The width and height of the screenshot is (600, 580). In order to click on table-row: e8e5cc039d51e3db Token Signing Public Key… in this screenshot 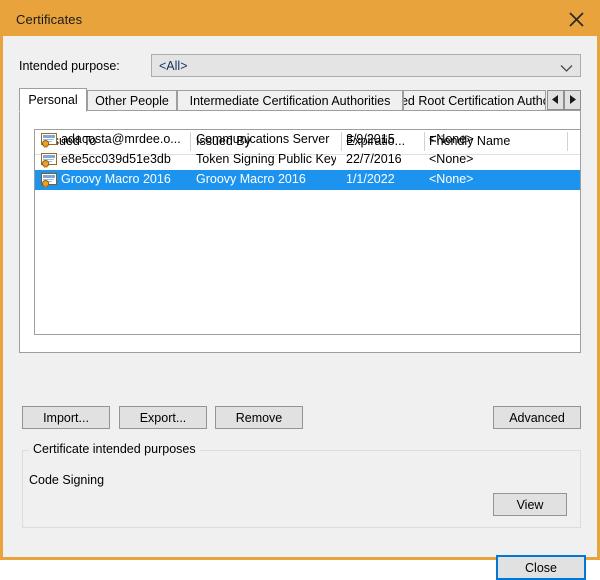, I will do `click(307, 160)`.